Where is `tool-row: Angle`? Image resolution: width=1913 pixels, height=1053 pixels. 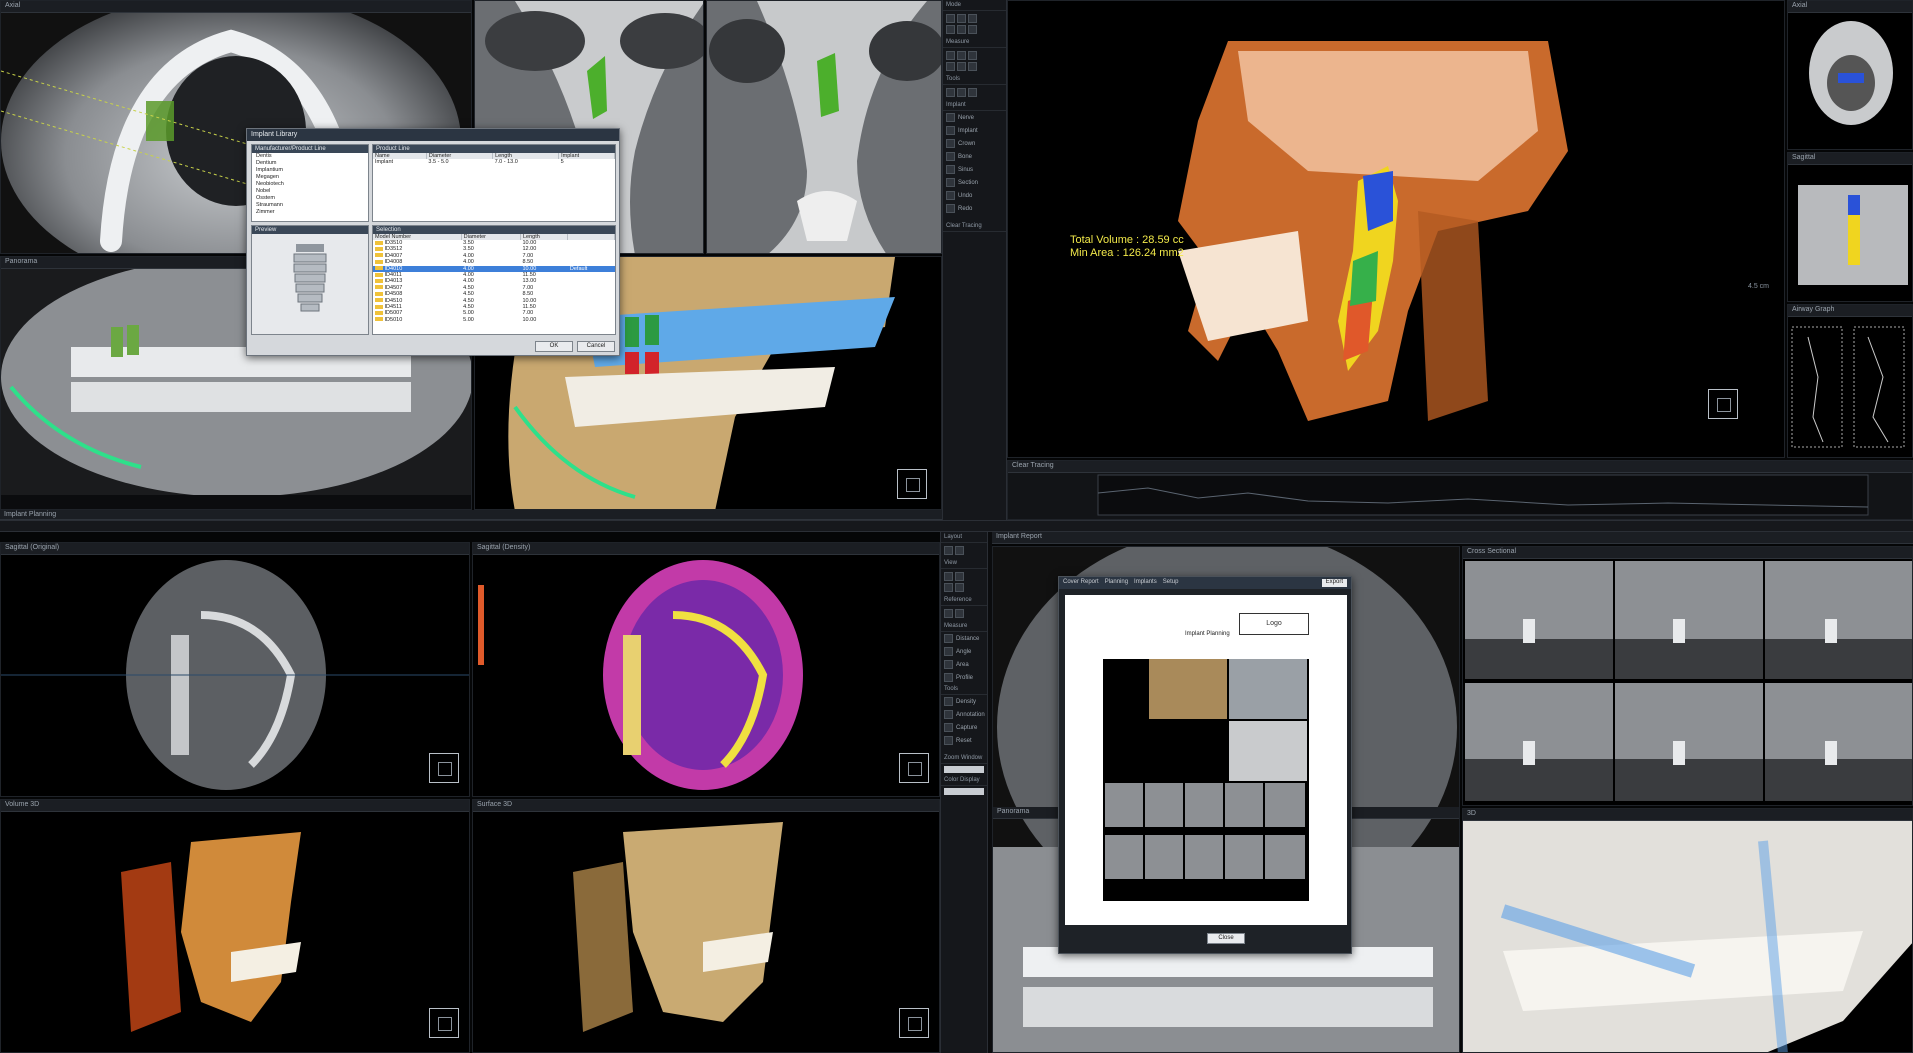 tool-row: Angle is located at coordinates (964, 651).